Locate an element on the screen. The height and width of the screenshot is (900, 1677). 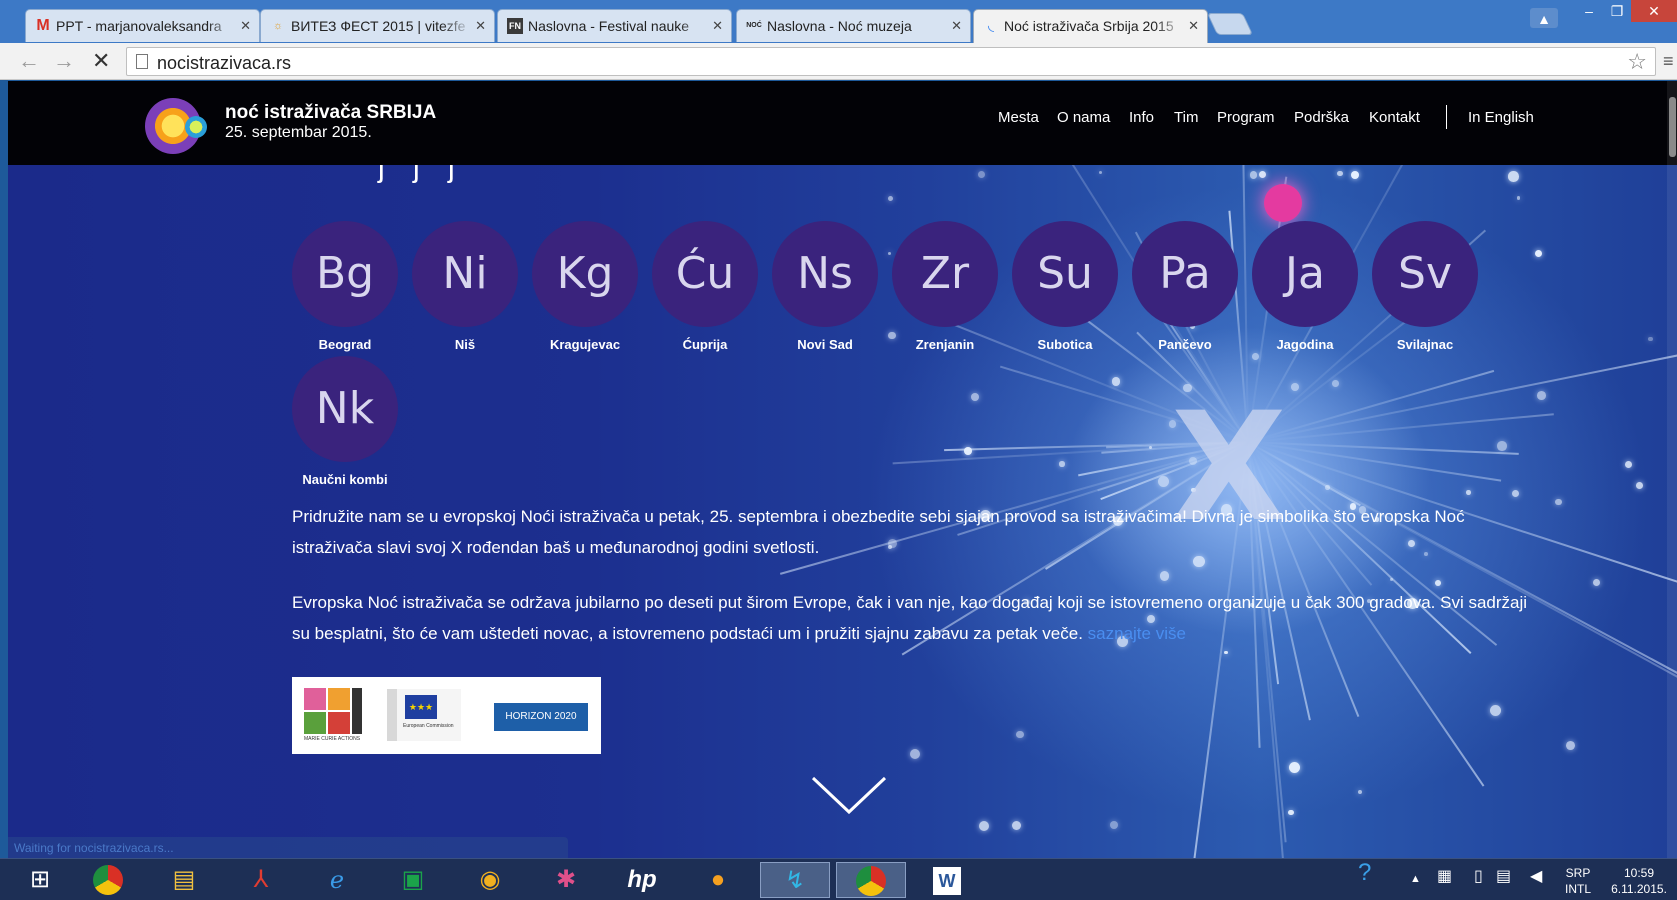
city-abbr: Bg is located at coordinates (345, 274).